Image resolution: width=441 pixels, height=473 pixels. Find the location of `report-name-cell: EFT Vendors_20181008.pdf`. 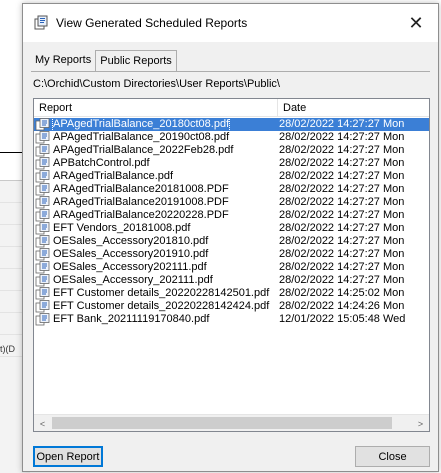

report-name-cell: EFT Vendors_20181008.pdf is located at coordinates (156, 228).